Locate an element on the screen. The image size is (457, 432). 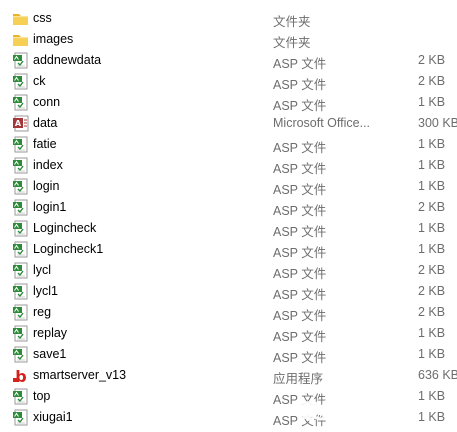
file-name: replay is located at coordinates (50, 333).